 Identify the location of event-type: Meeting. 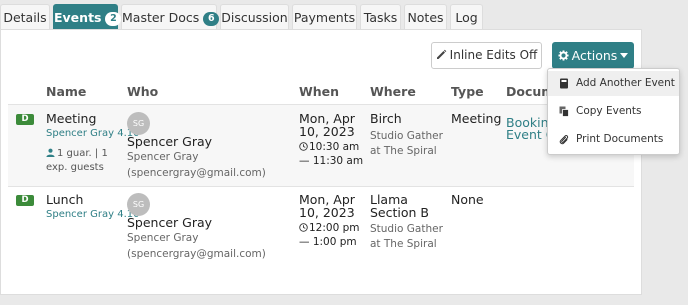
(476, 118).